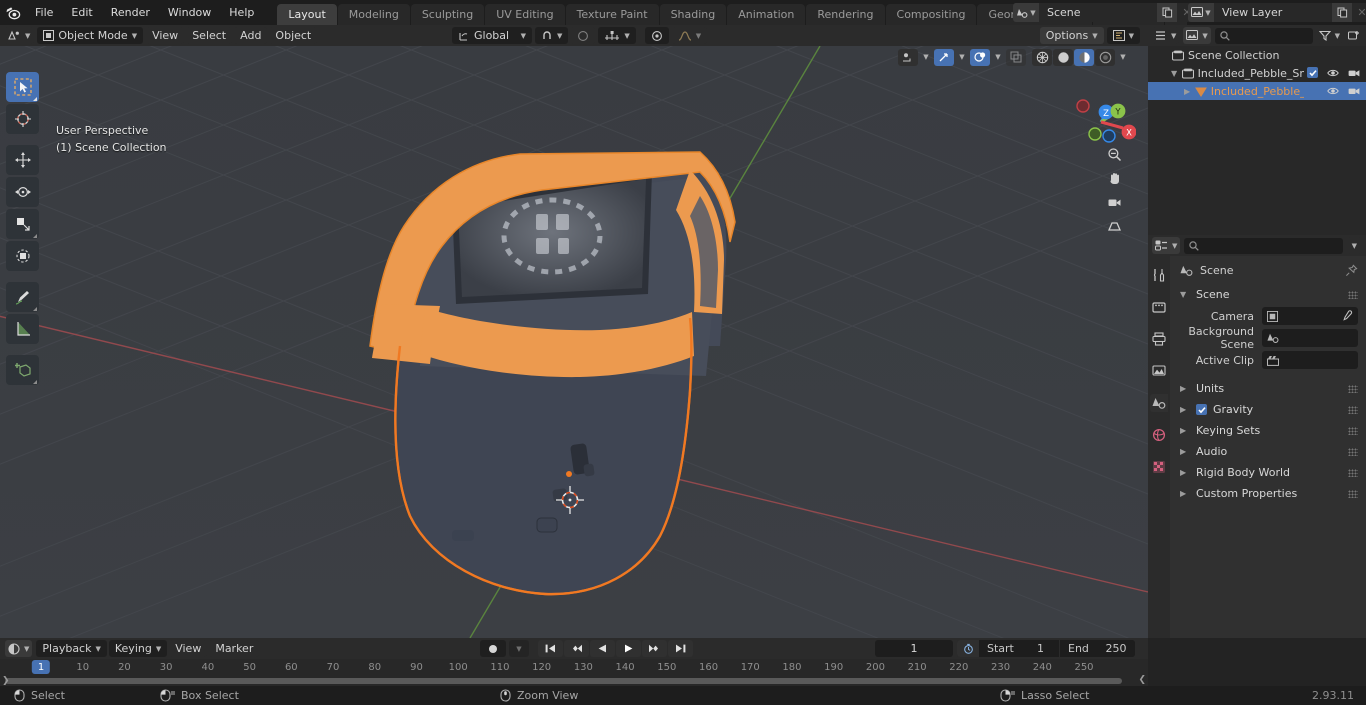  Describe the element at coordinates (22, 256) in the screenshot. I see `transform-tool` at that location.